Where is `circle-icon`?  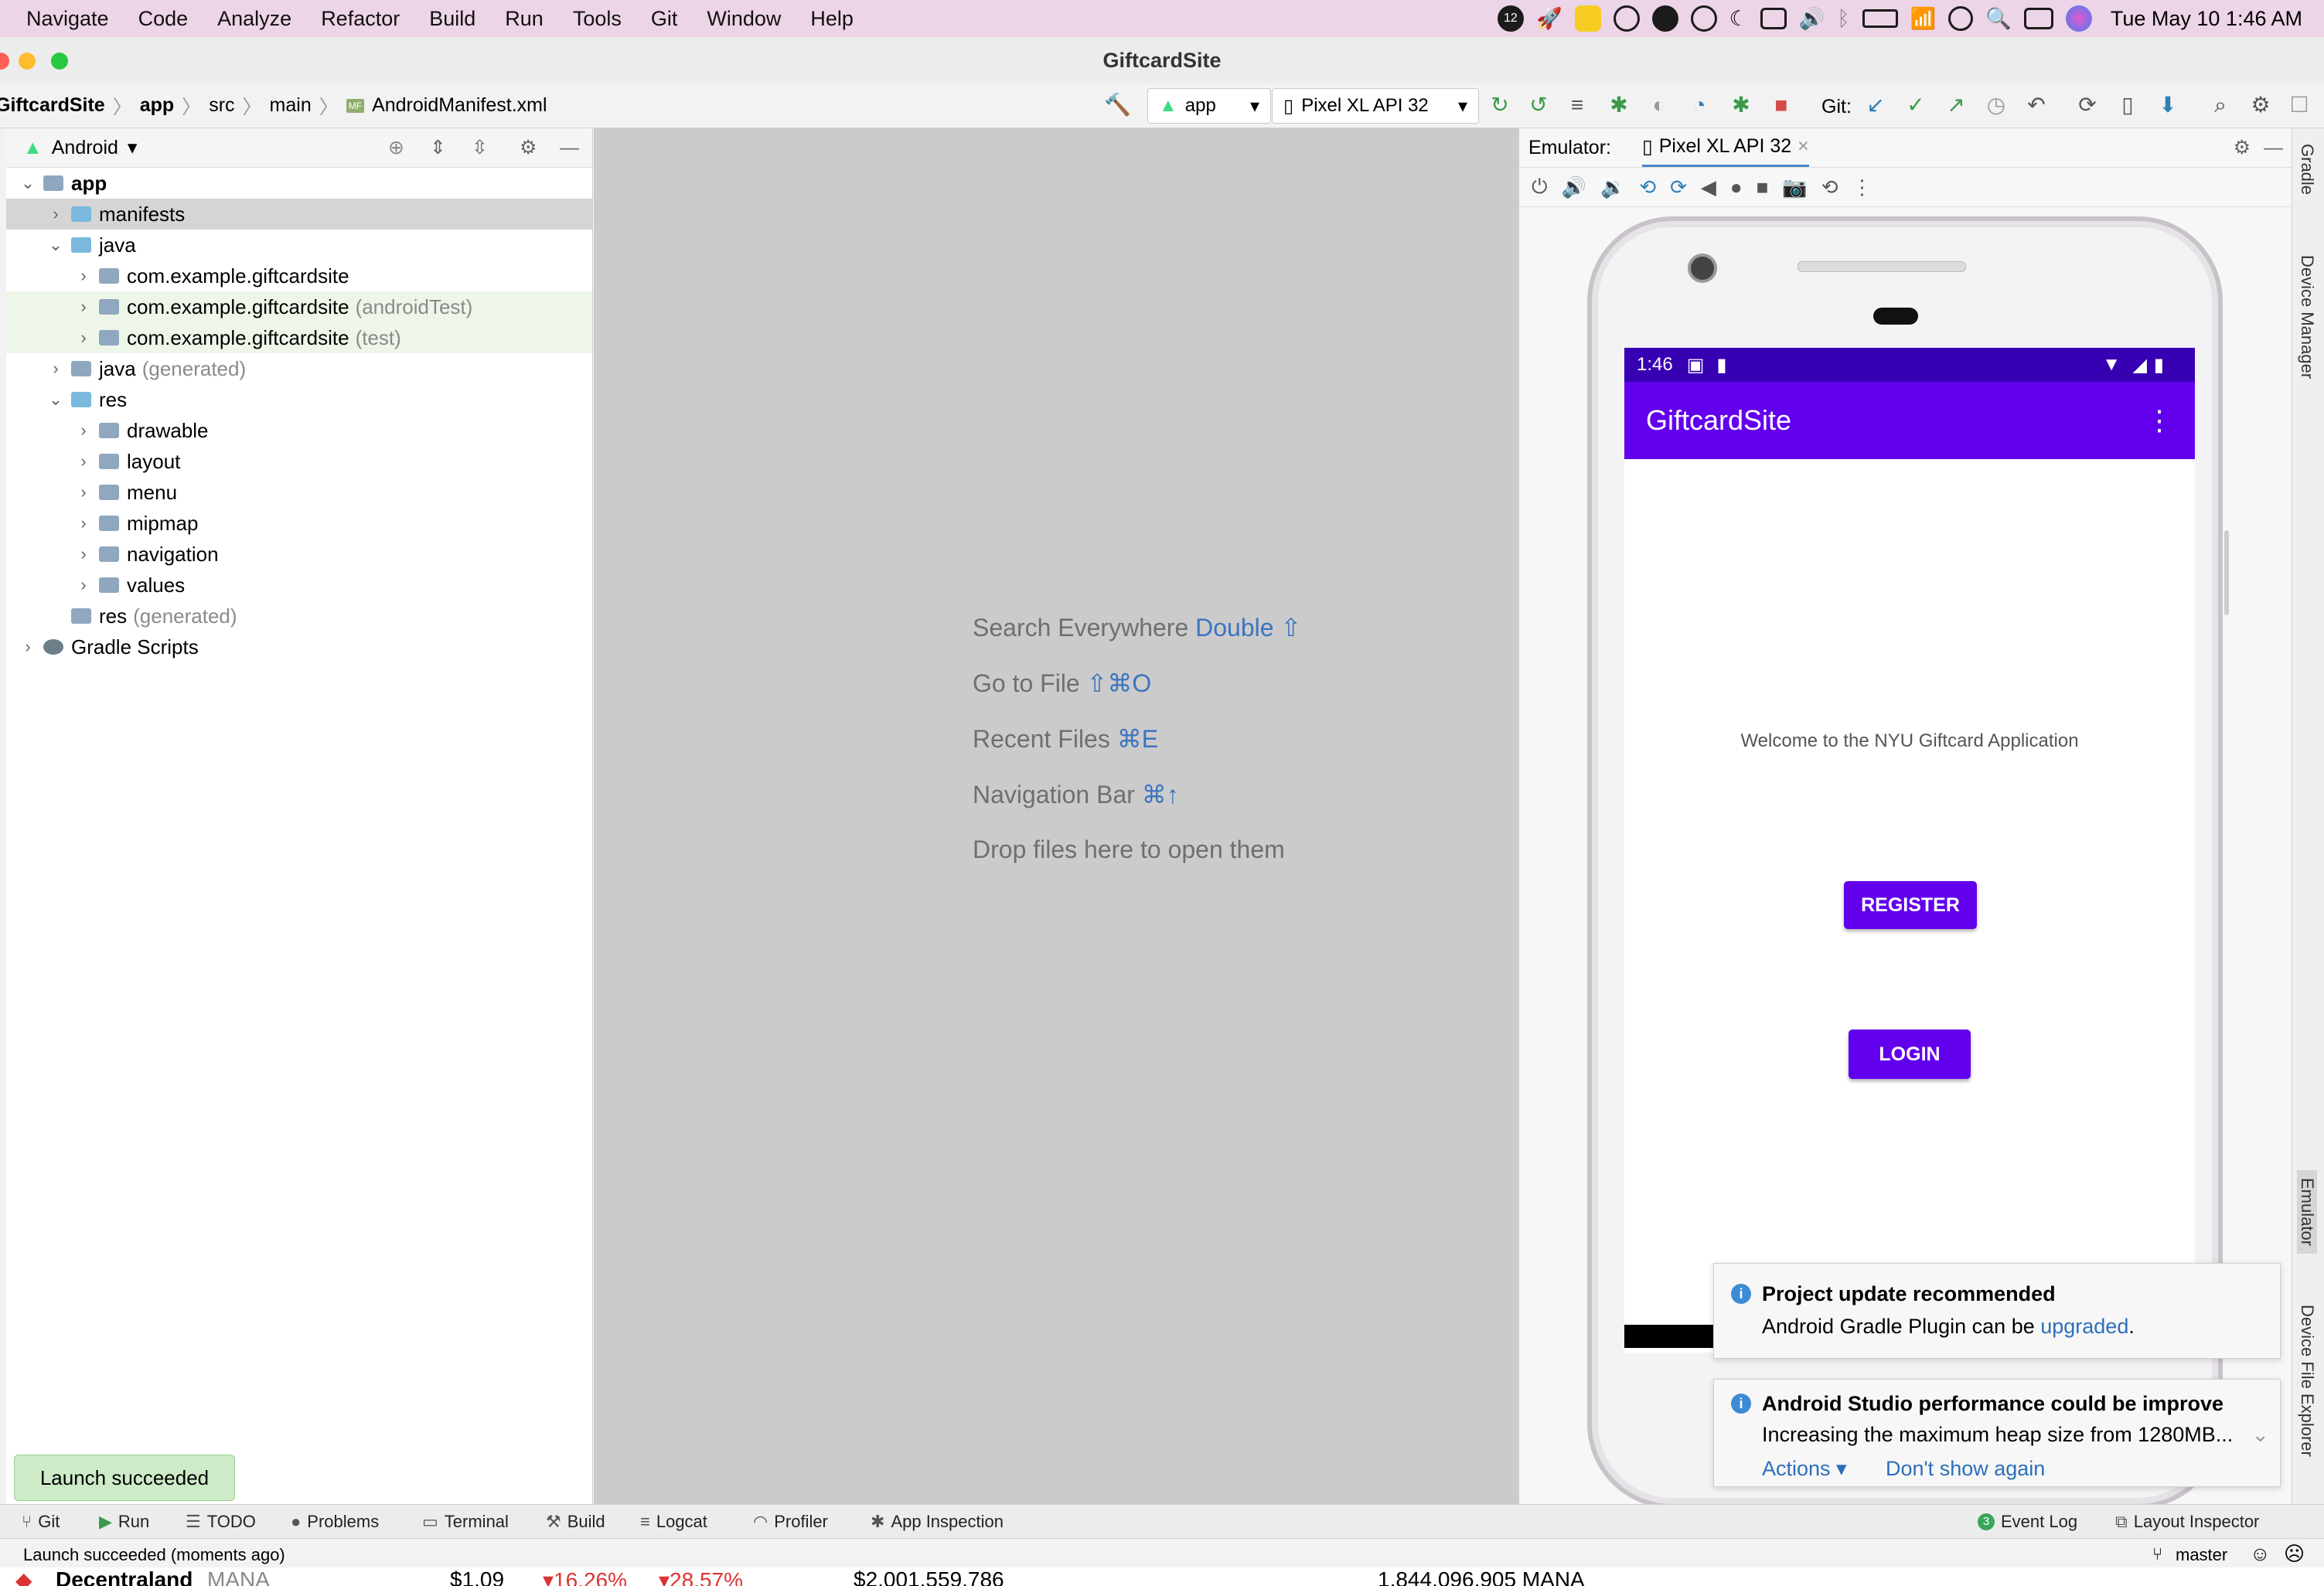
circle-icon is located at coordinates (1626, 19).